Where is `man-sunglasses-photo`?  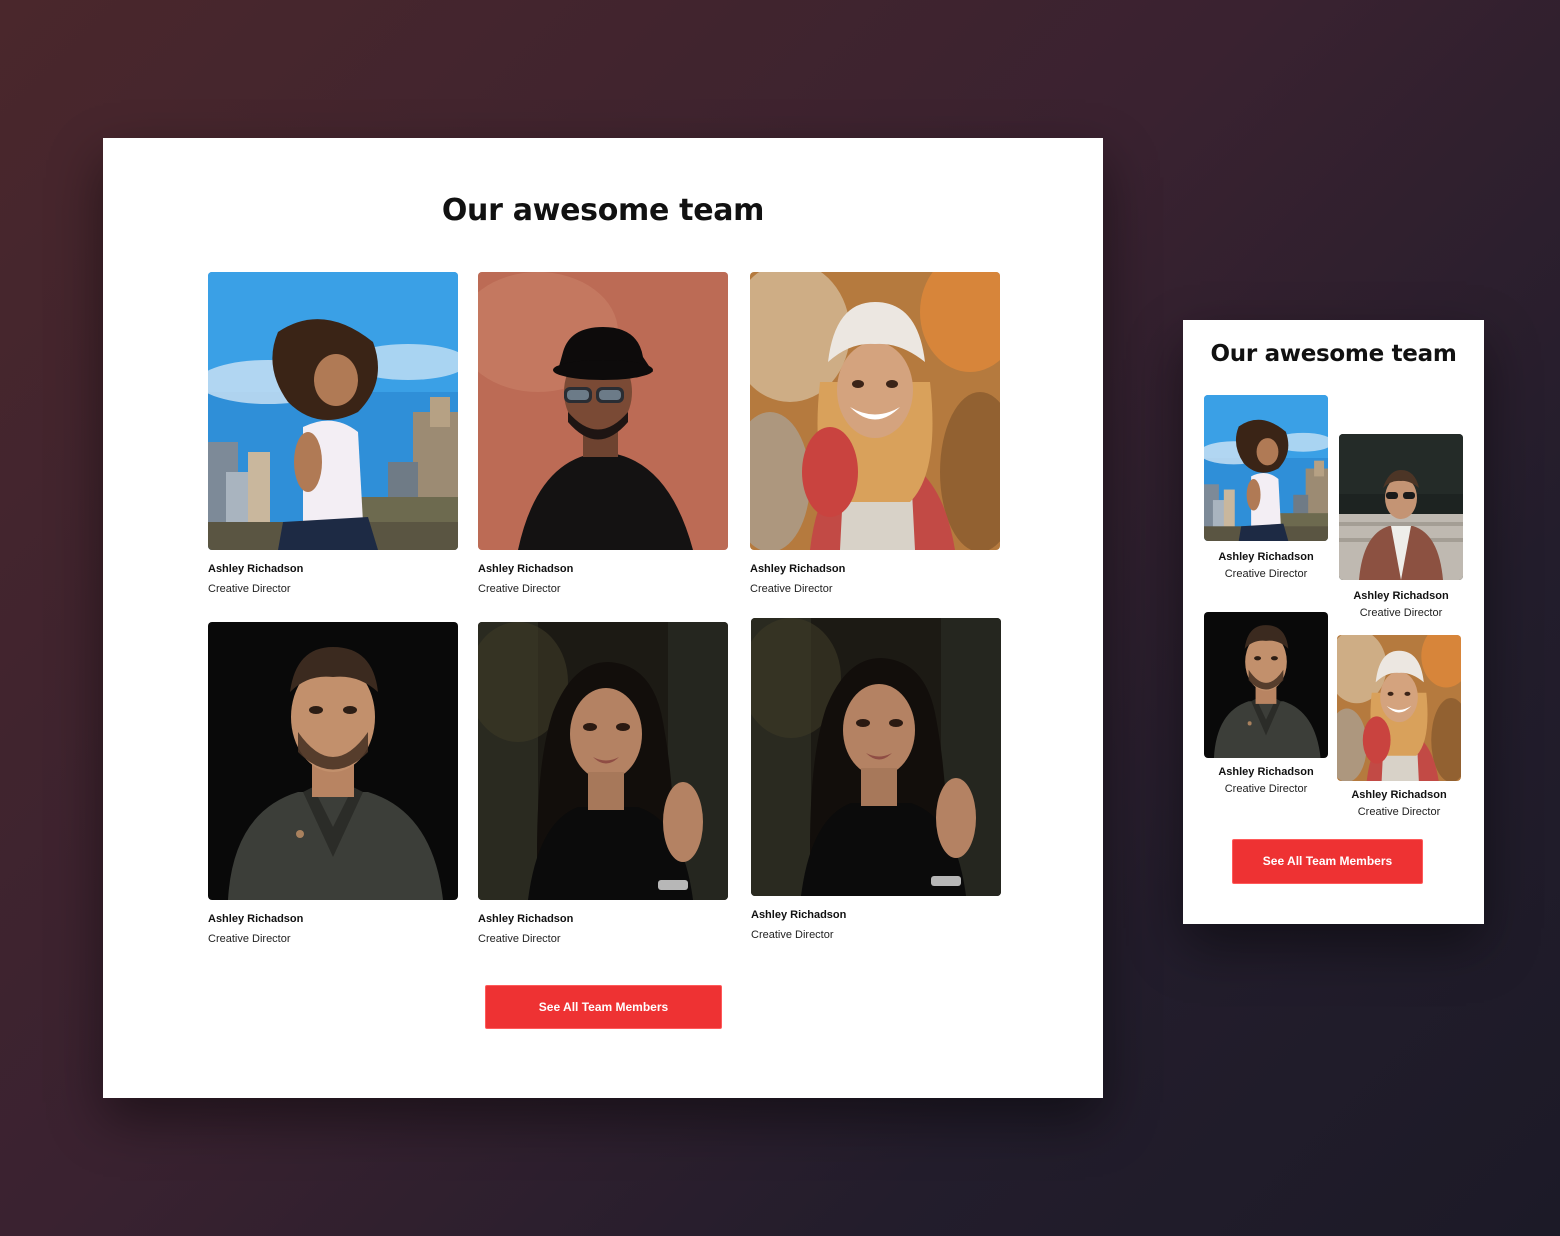
man-sunglasses-photo is located at coordinates (1401, 507).